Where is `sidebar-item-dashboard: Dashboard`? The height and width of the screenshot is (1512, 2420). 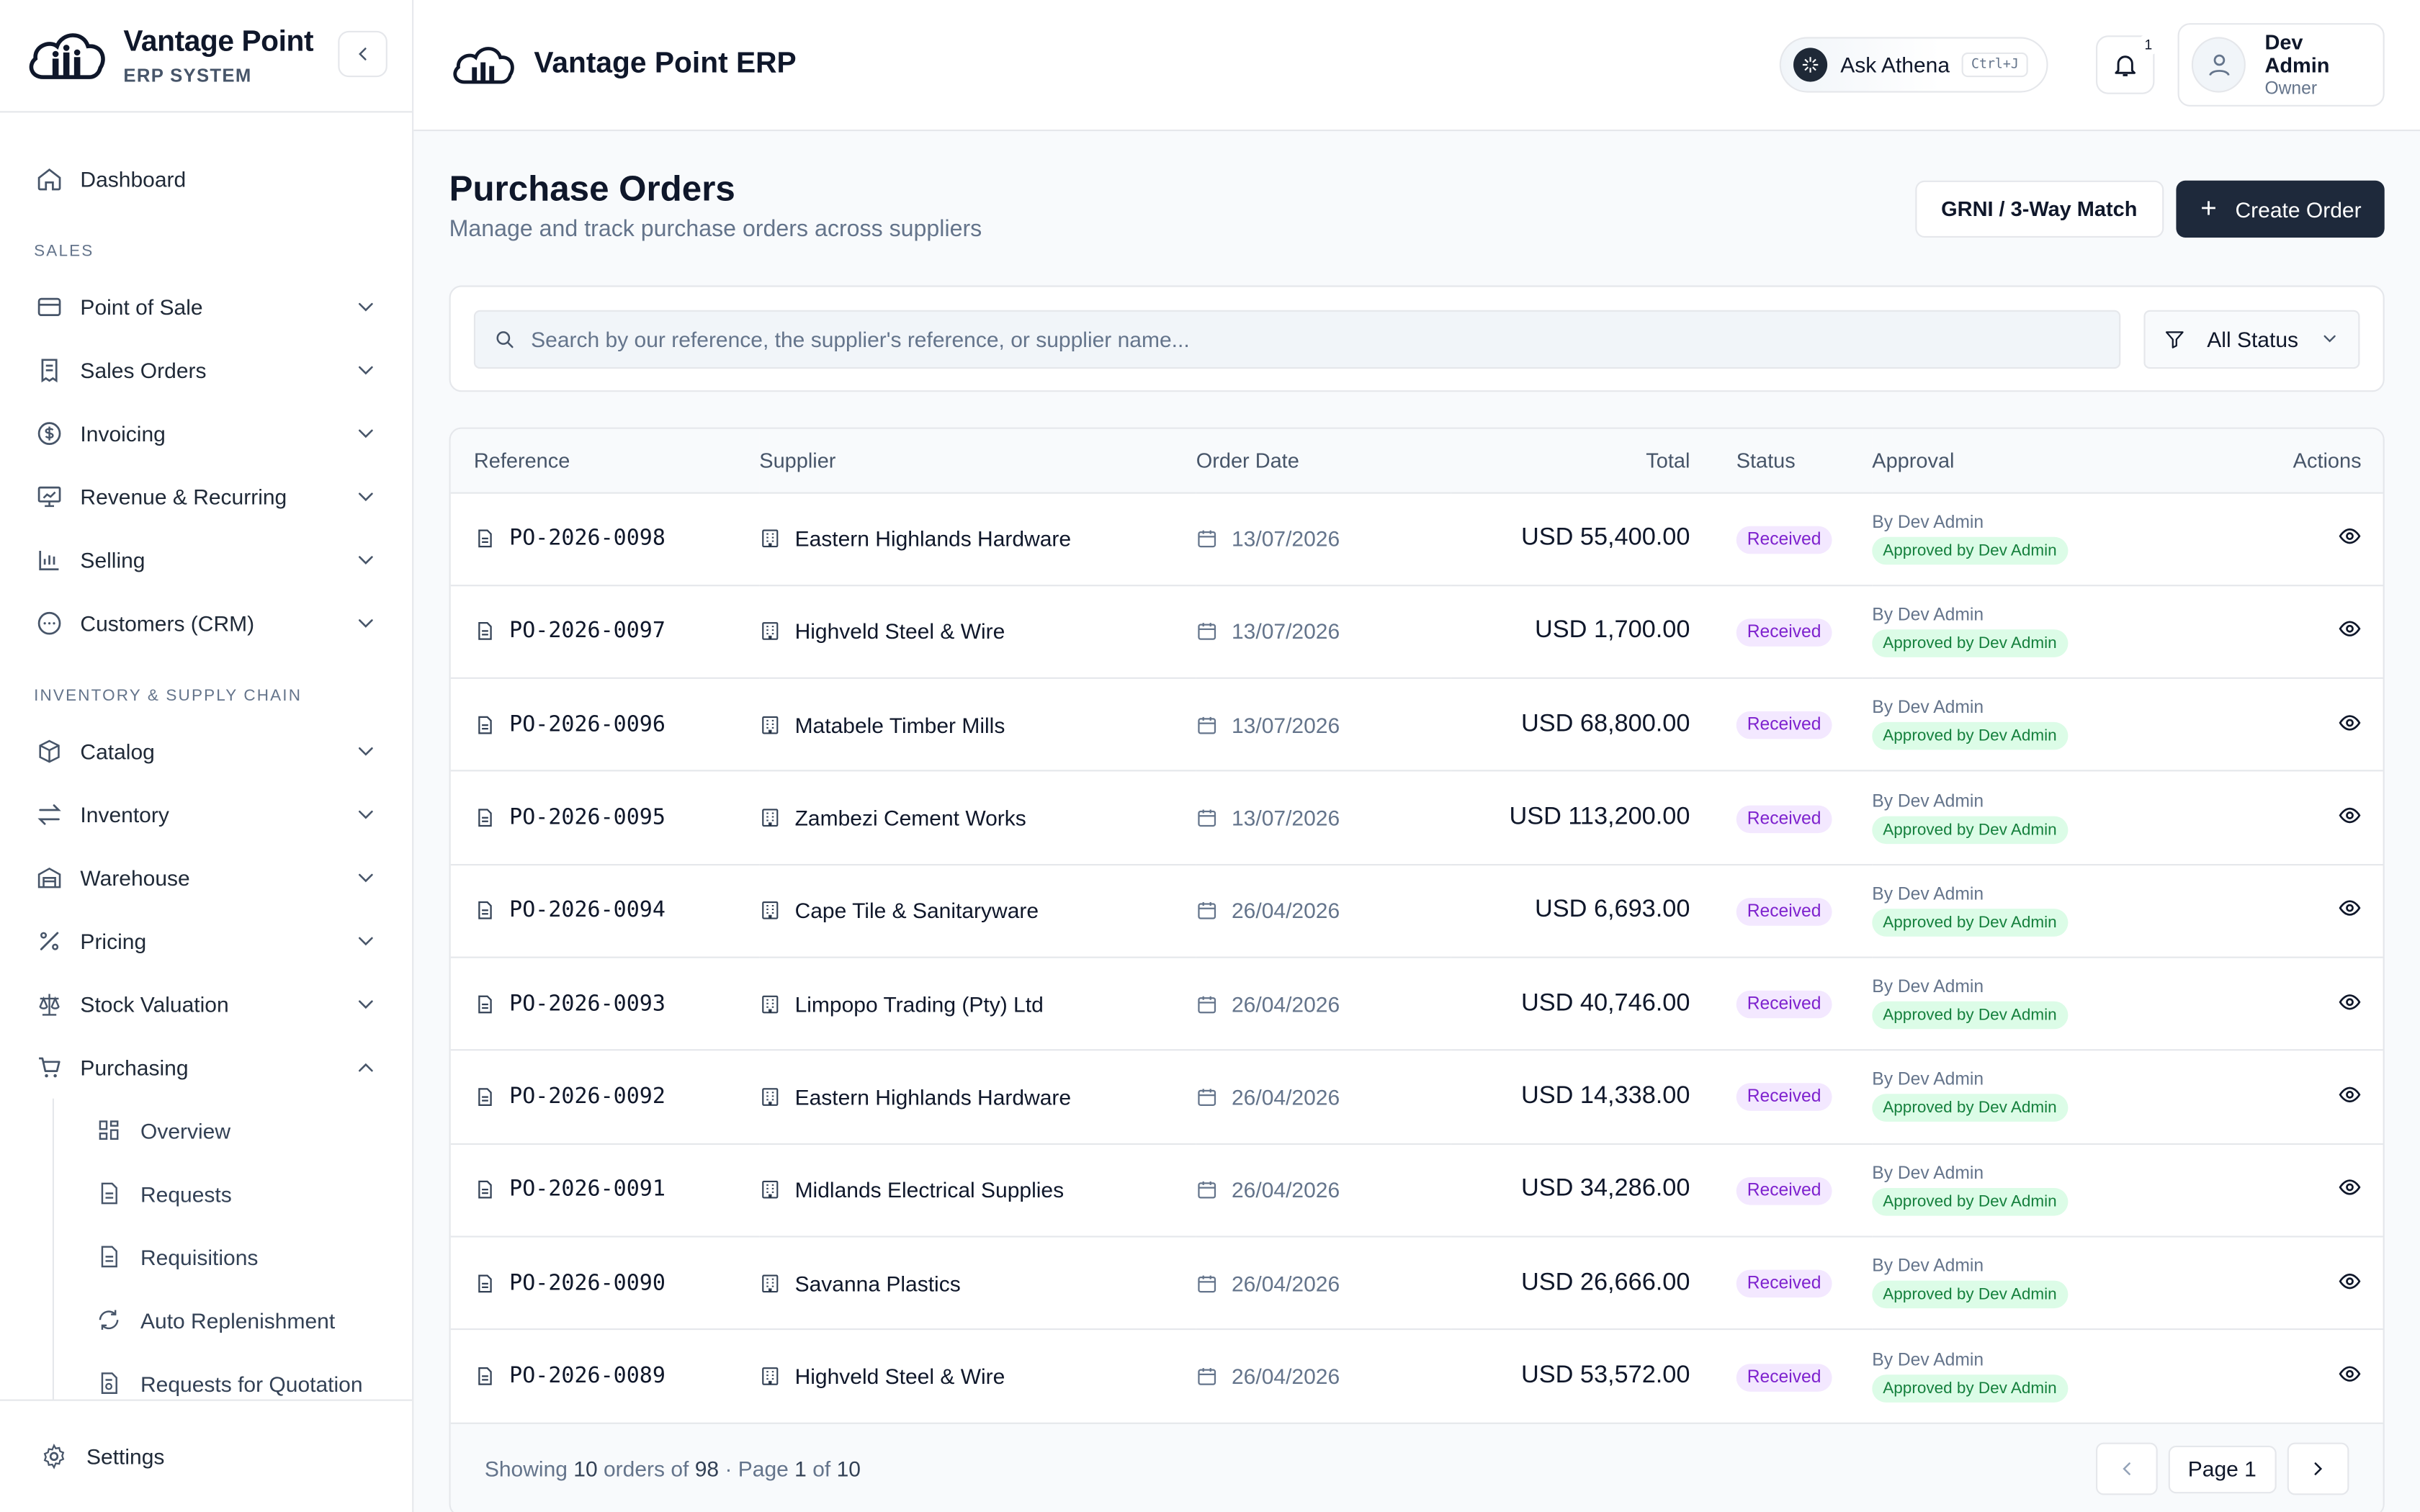 sidebar-item-dashboard: Dashboard is located at coordinates (206, 178).